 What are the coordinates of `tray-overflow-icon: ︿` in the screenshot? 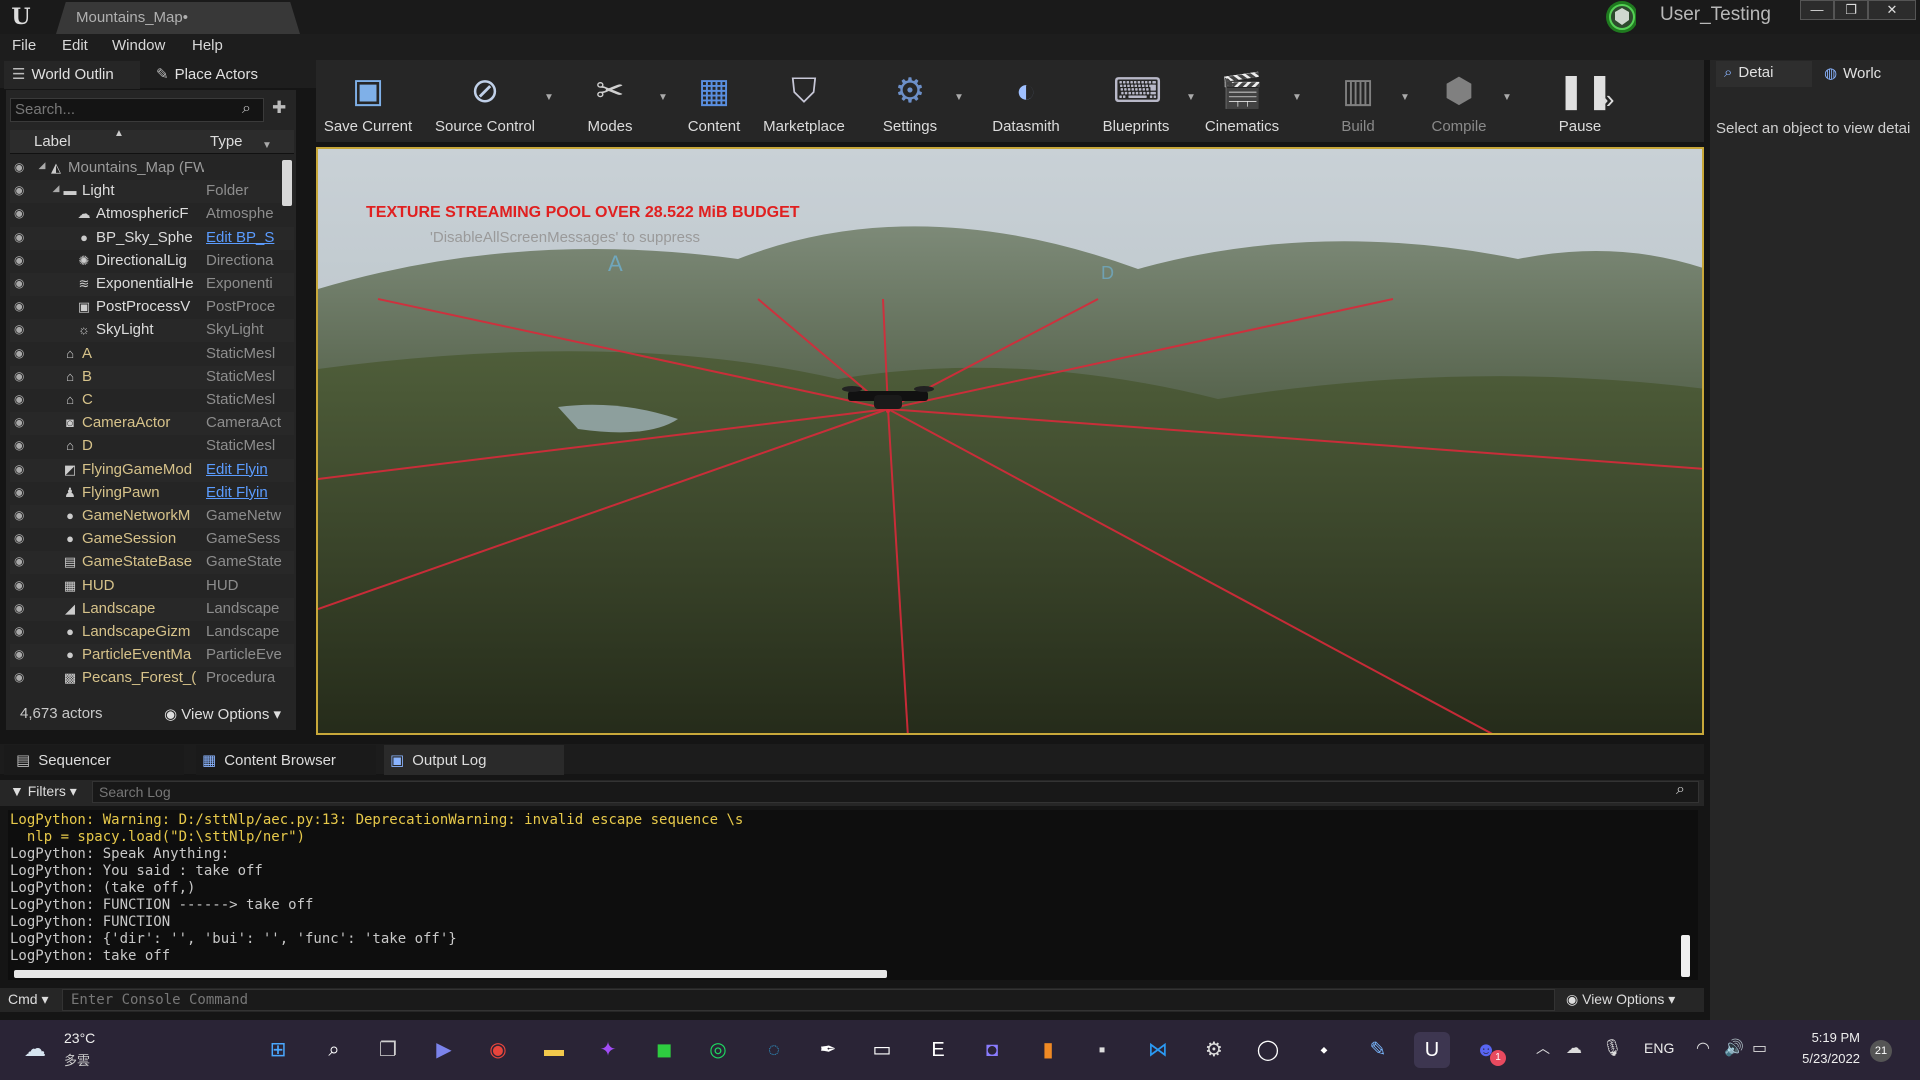 It's located at (1543, 1048).